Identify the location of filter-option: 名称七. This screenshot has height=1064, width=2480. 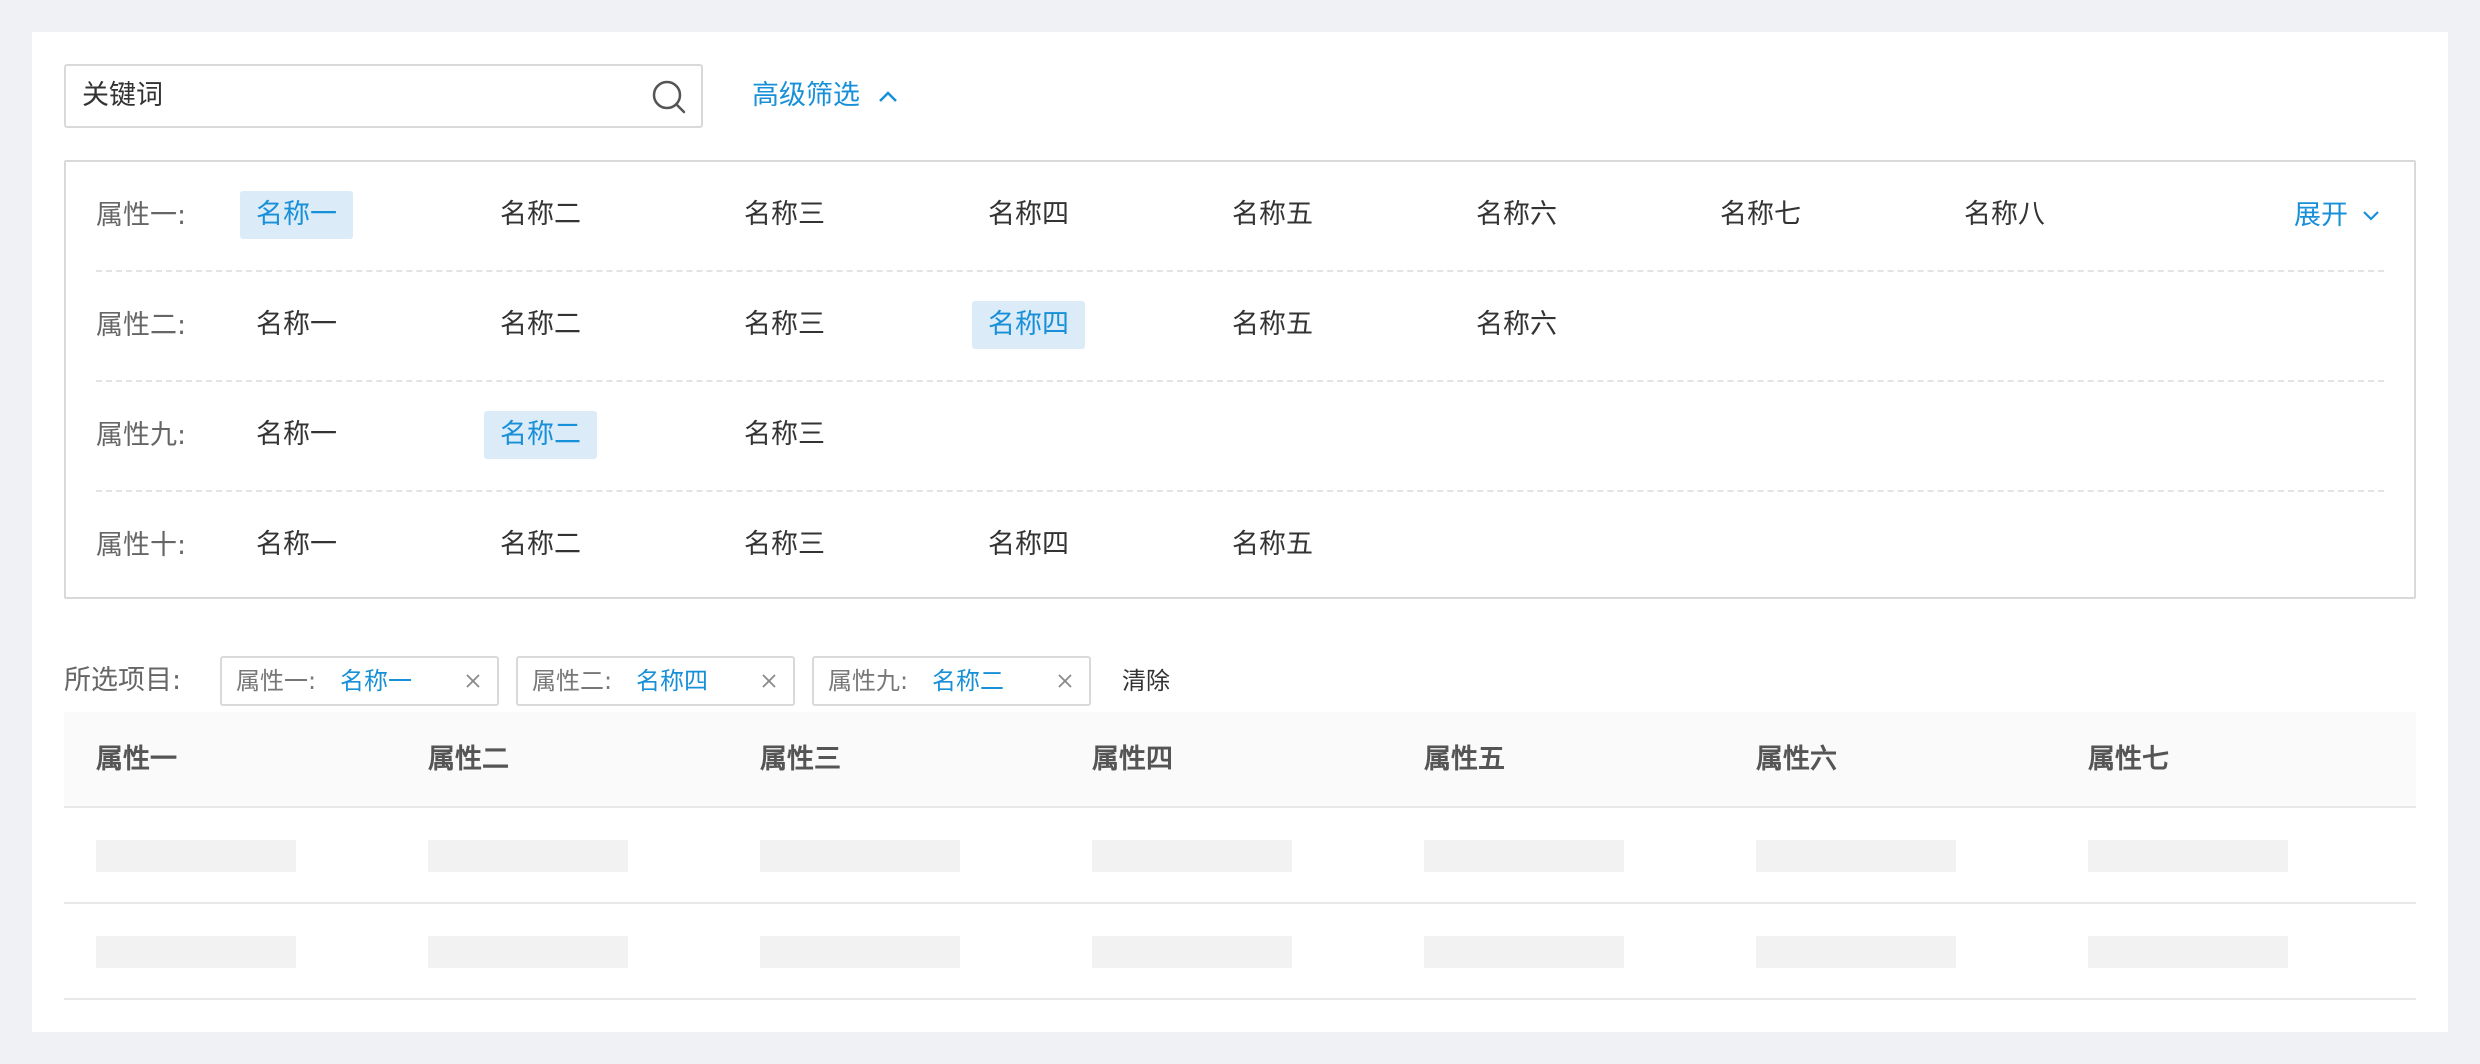
(1760, 215).